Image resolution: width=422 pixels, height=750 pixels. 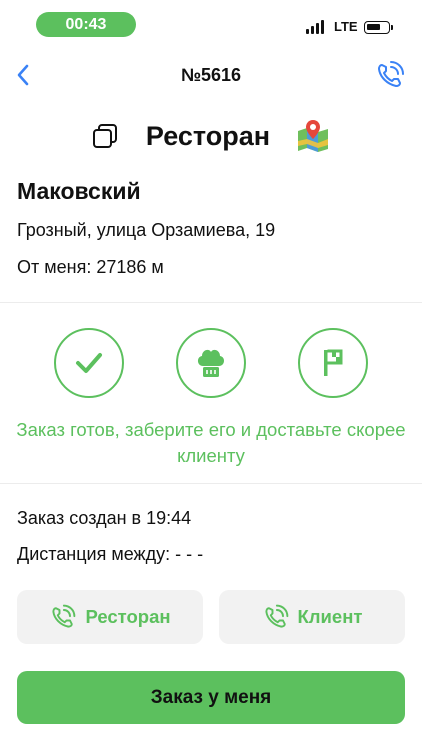 I want to click on order-steps, so click(x=211, y=364).